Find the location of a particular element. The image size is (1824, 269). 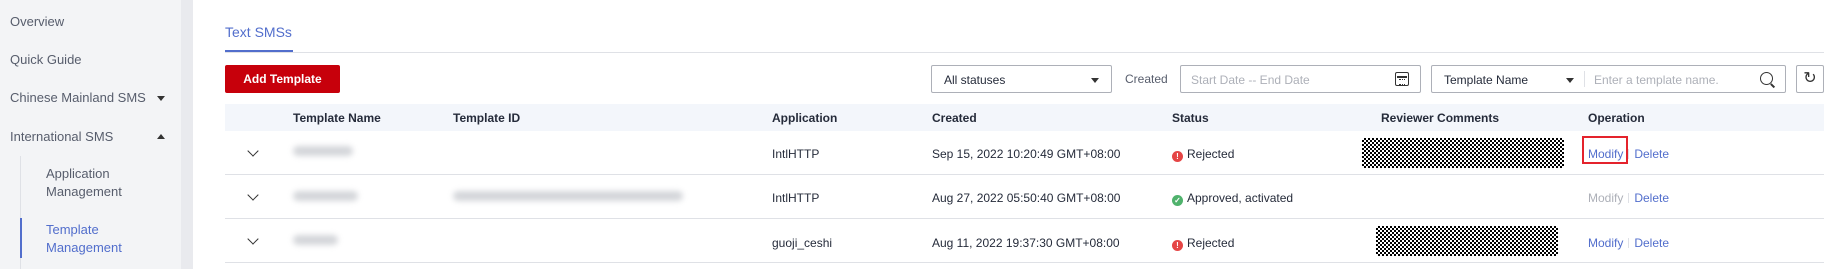

check-icon: ✓ is located at coordinates (1177, 200).